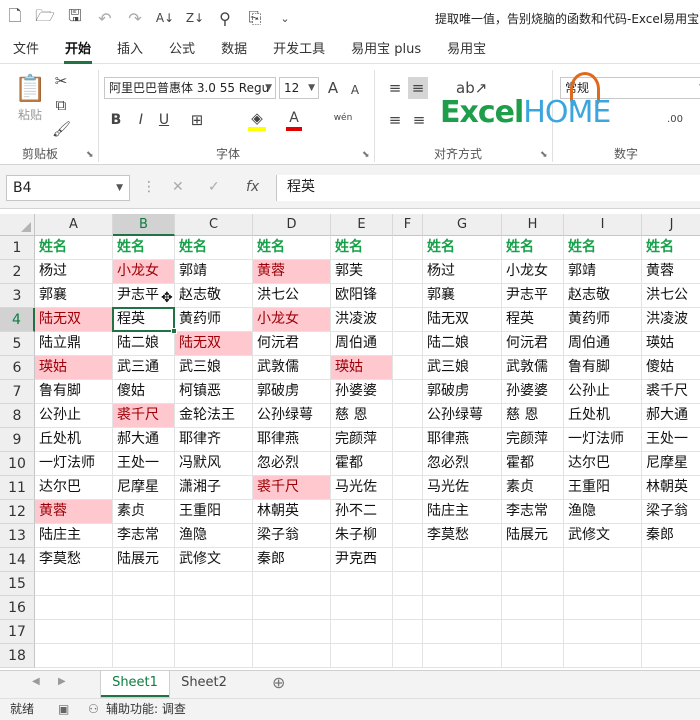  What do you see at coordinates (74, 344) in the screenshot?
I see `cell-a5: 陆立鼎` at bounding box center [74, 344].